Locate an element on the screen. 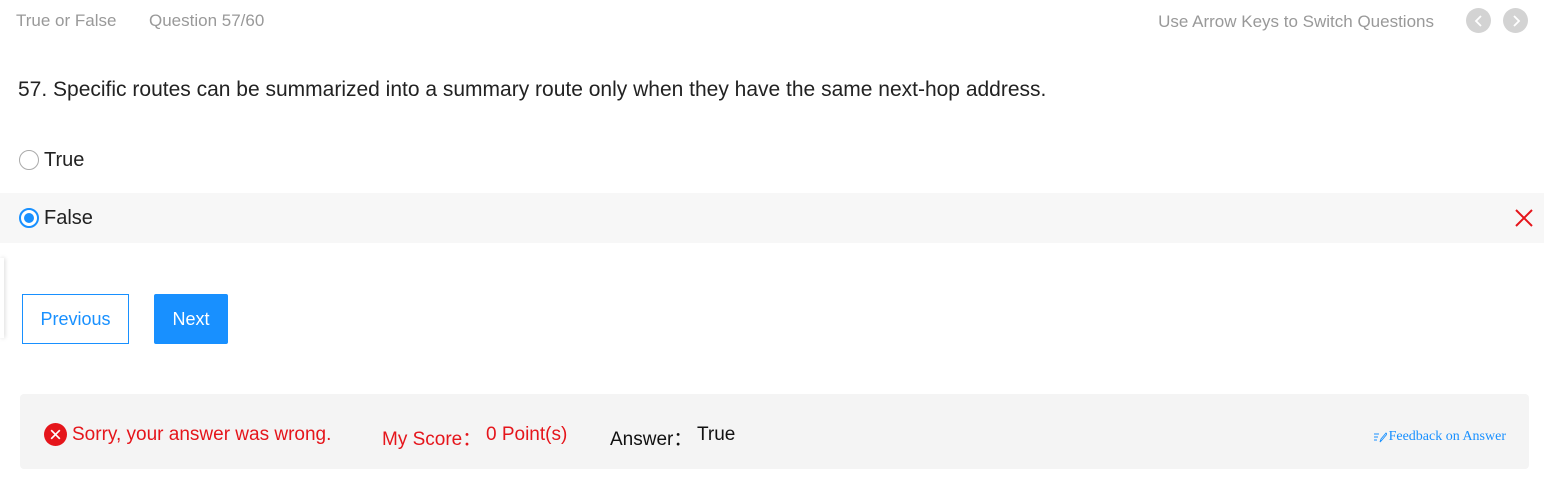 This screenshot has height=477, width=1568. question-type: True or False is located at coordinates (66, 20).